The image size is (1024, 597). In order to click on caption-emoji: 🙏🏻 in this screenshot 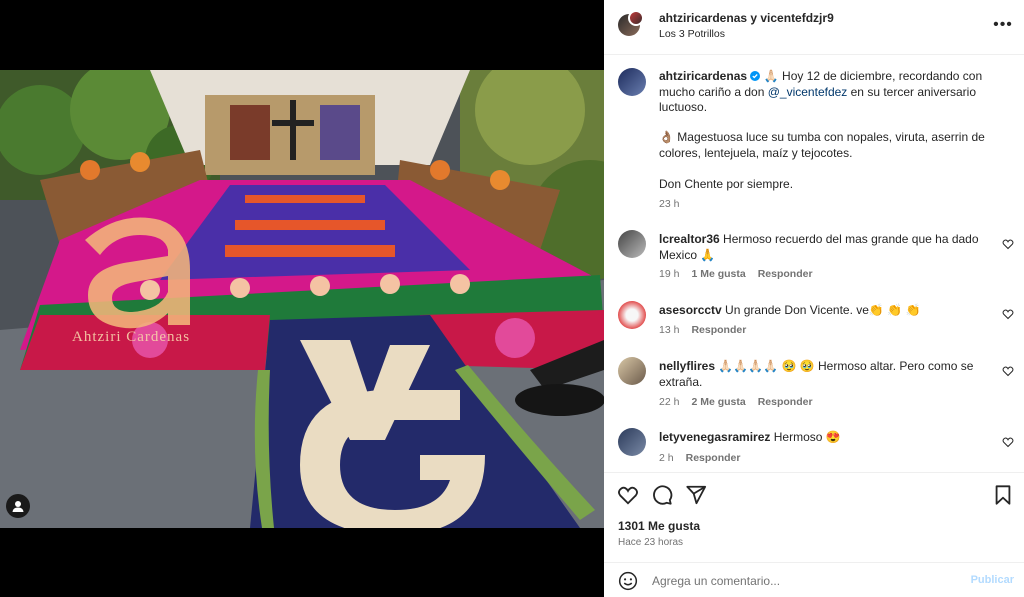, I will do `click(771, 76)`.